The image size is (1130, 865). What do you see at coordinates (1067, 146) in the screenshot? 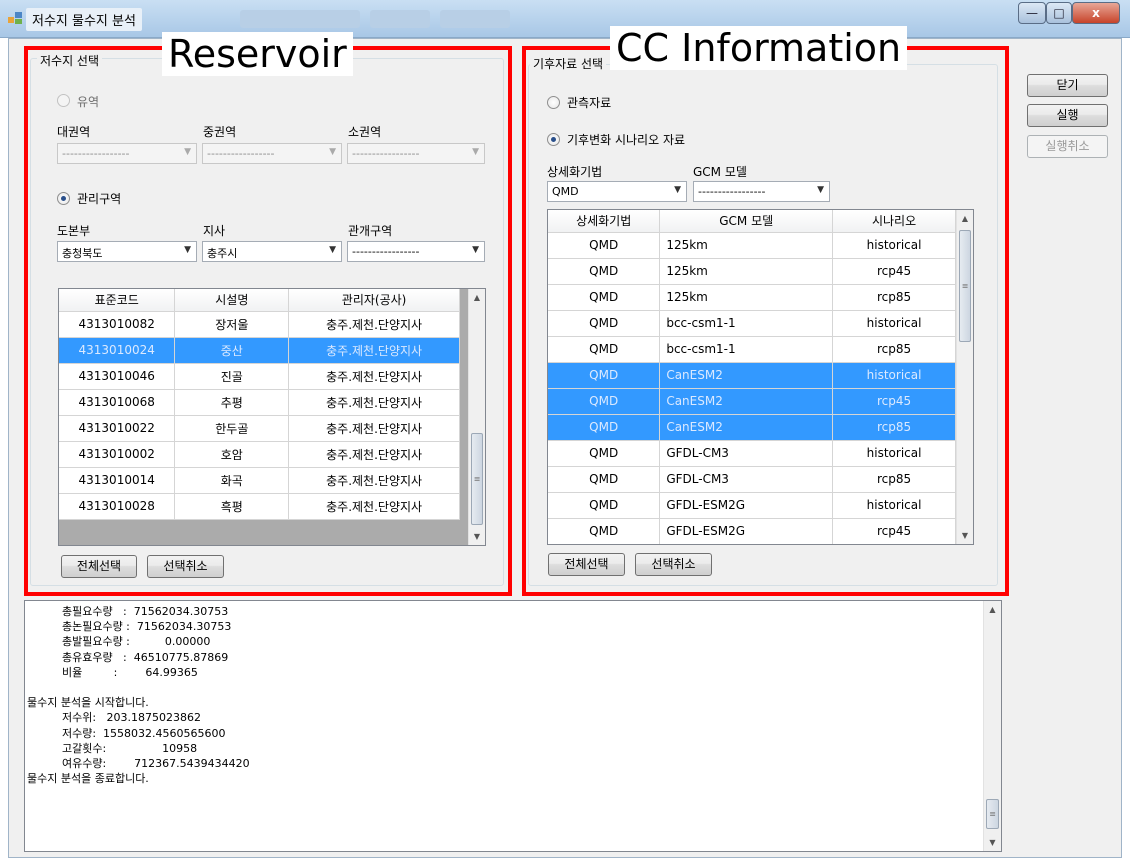
I see `cancel-run-button: 실행취소` at bounding box center [1067, 146].